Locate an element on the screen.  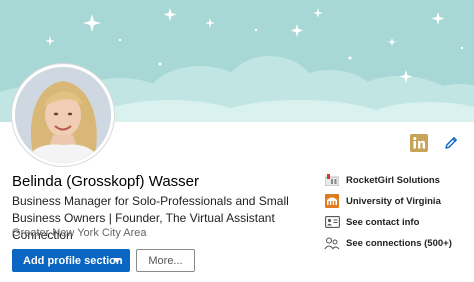
school-label: University of Virginia is located at coordinates (393, 201).